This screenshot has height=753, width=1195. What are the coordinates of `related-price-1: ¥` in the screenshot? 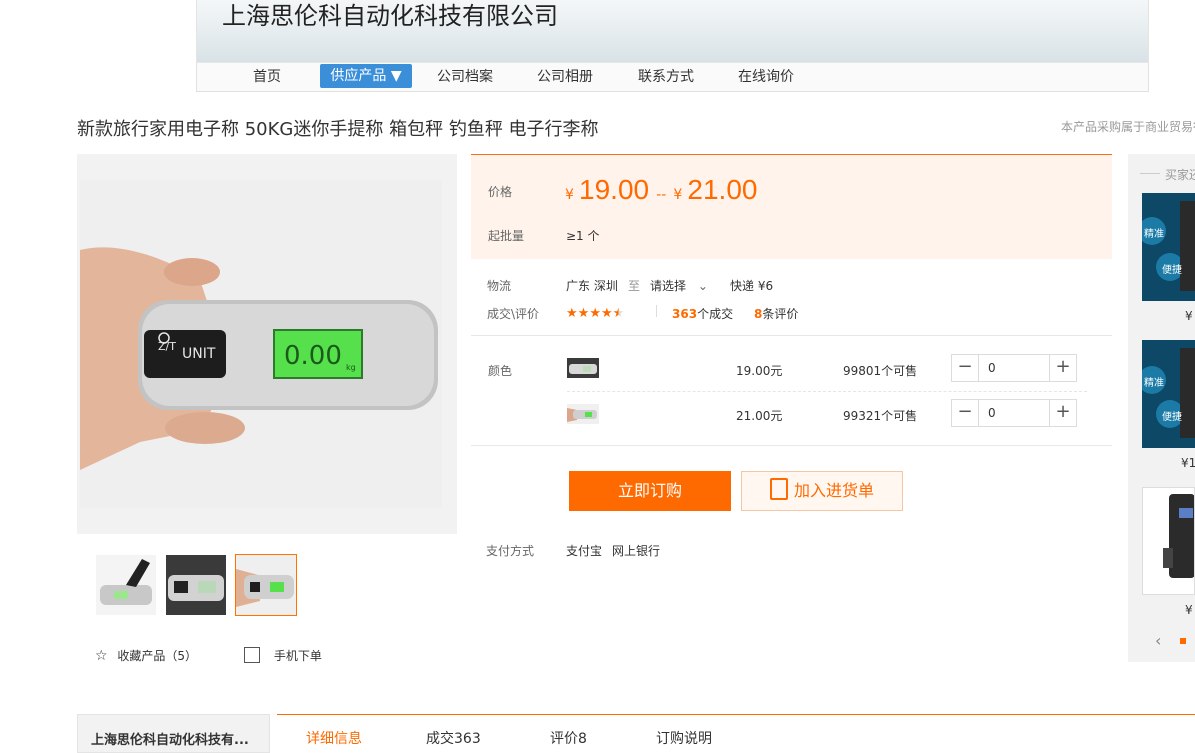 It's located at (1189, 316).